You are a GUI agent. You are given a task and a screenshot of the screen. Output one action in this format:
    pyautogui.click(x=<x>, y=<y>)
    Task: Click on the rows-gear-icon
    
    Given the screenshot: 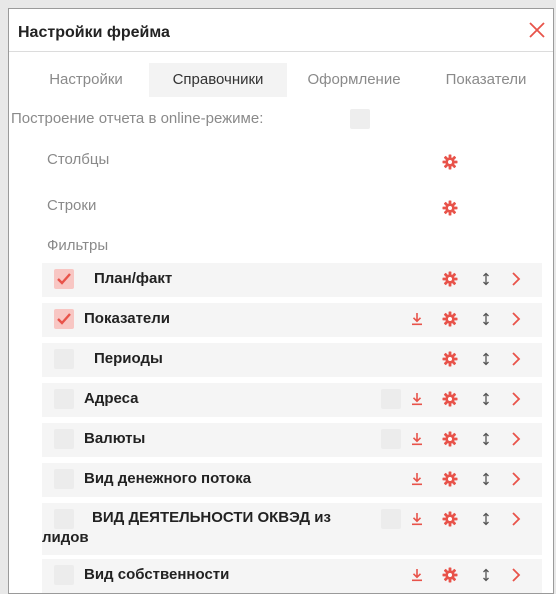 What is the action you would take?
    pyautogui.click(x=450, y=208)
    